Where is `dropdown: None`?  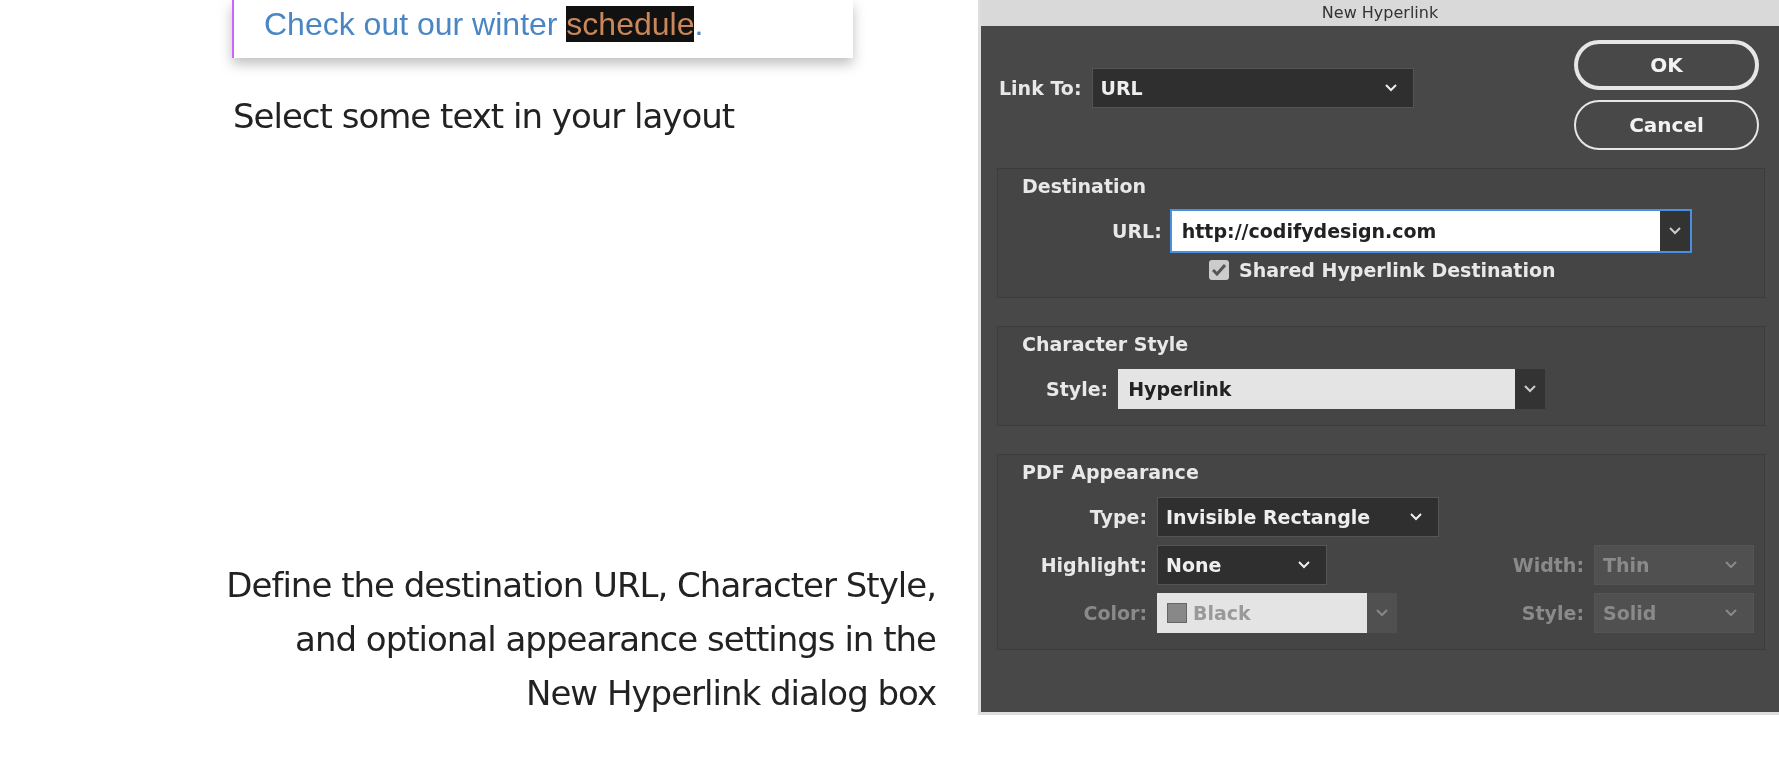 dropdown: None is located at coordinates (1242, 565).